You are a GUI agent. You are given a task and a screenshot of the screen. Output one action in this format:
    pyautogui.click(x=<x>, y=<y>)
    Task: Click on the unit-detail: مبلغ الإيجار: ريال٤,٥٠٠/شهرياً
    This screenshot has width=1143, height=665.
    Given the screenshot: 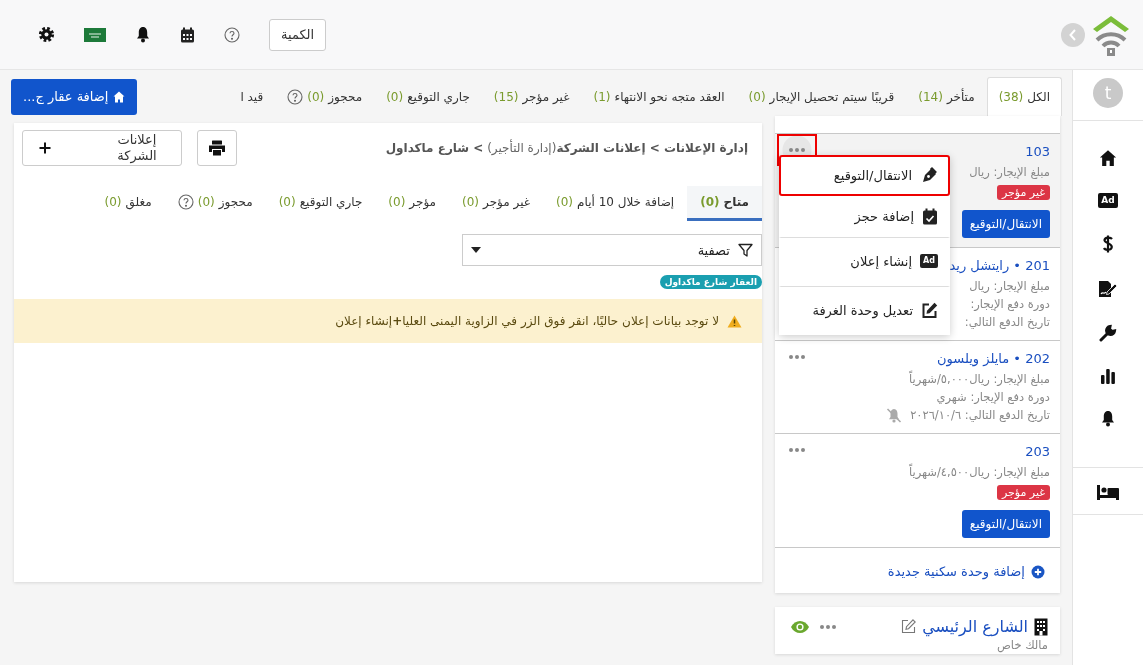 What is the action you would take?
    pyautogui.click(x=979, y=472)
    